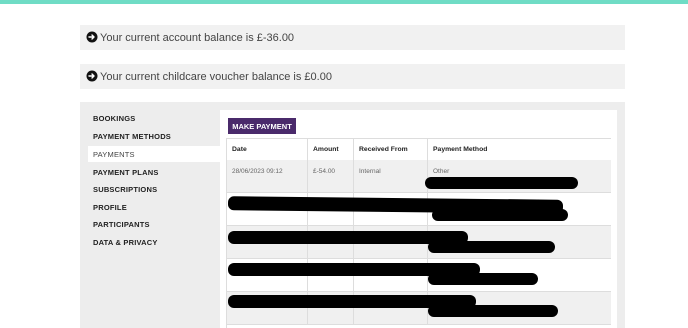  I want to click on header-payment-method: Payment Method, so click(460, 149).